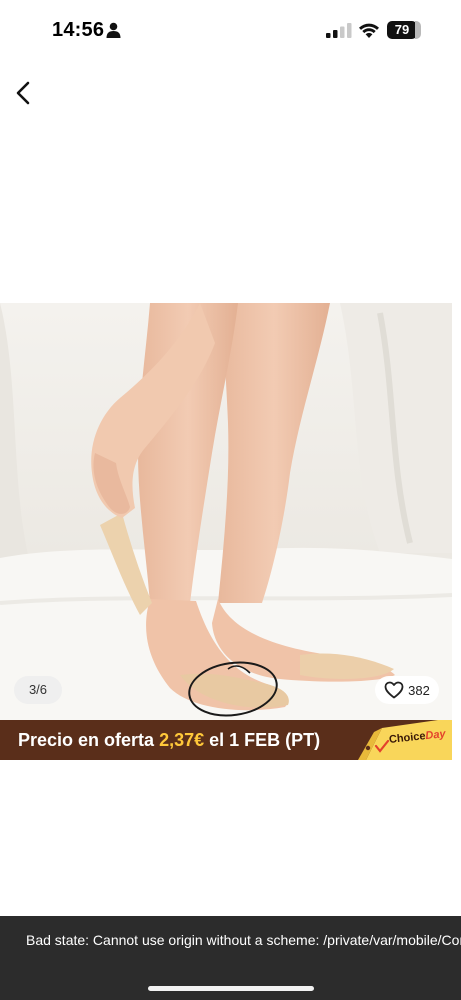 This screenshot has width=461, height=1000. I want to click on choice-day-text: Day, so click(435, 735).